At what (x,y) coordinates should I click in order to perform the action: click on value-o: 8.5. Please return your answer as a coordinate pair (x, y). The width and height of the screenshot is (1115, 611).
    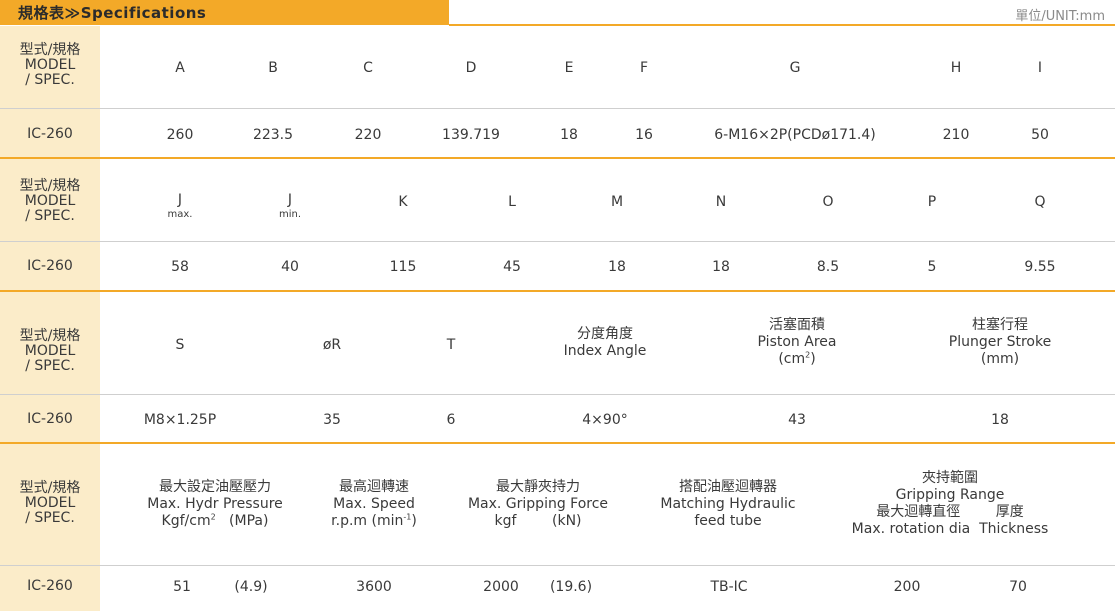
    Looking at the image, I should click on (828, 267).